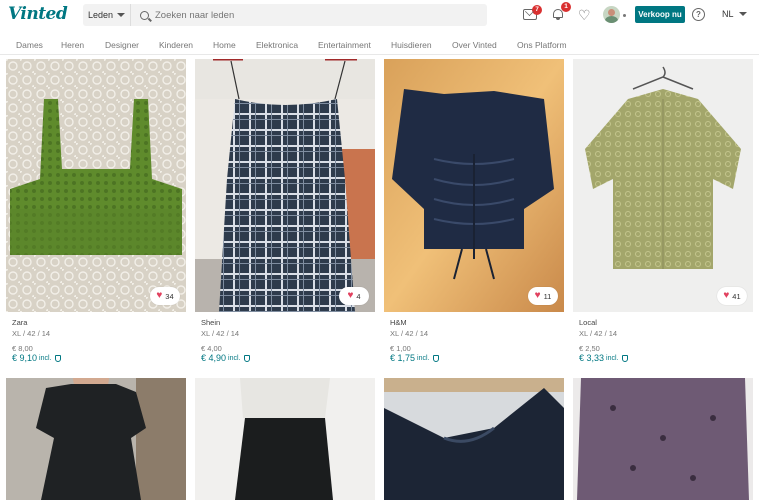  I want to click on help-icon: ?, so click(698, 14).